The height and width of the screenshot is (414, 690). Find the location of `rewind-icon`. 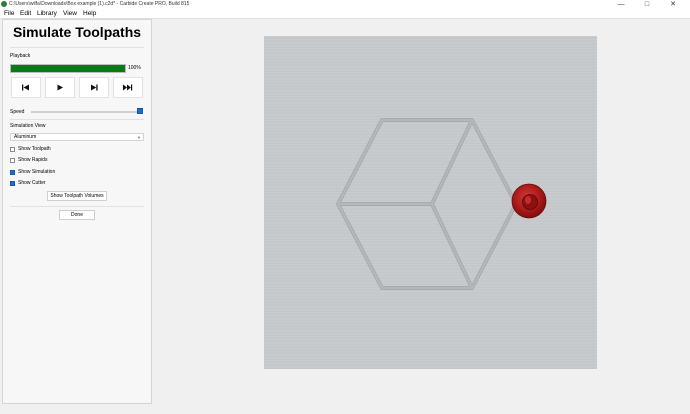

rewind-icon is located at coordinates (26, 91).